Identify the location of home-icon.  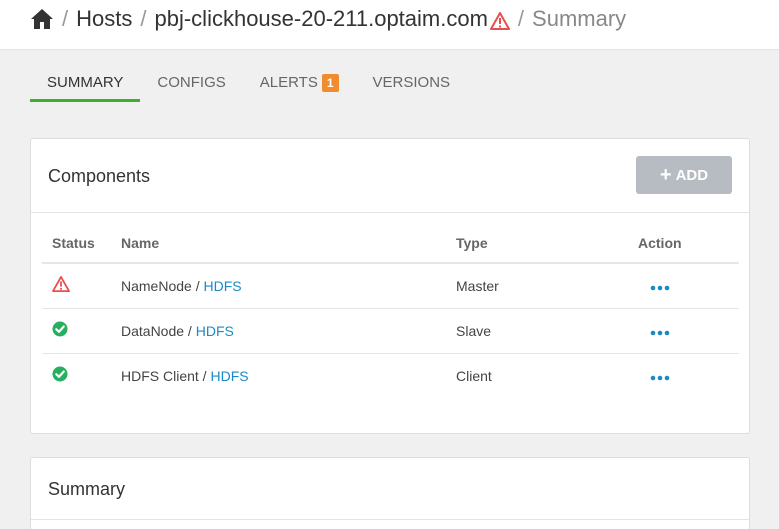
(42, 19).